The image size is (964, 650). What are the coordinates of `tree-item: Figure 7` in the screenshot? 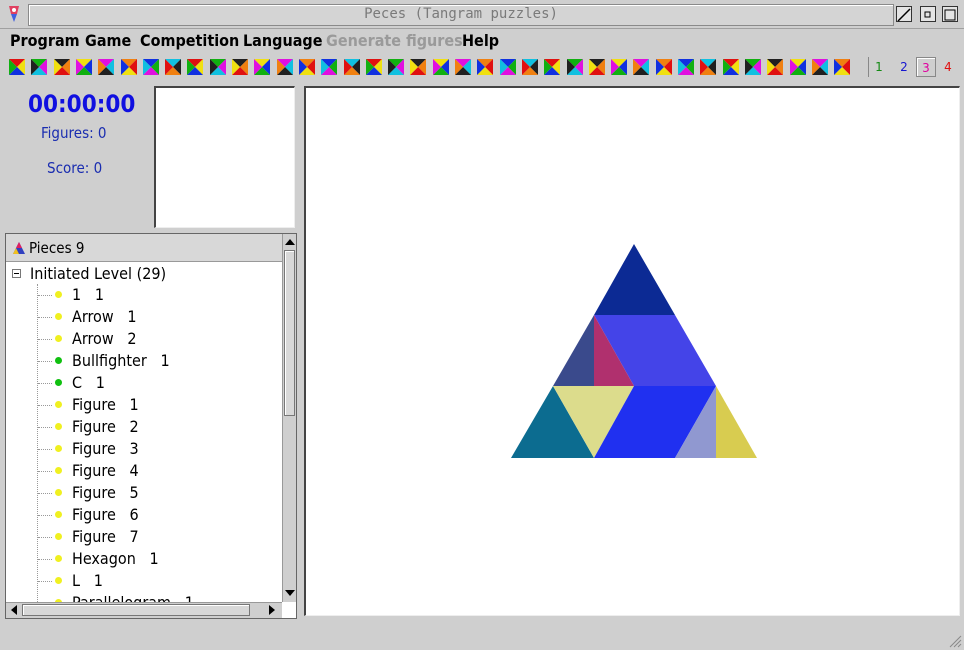 It's located at (158, 537).